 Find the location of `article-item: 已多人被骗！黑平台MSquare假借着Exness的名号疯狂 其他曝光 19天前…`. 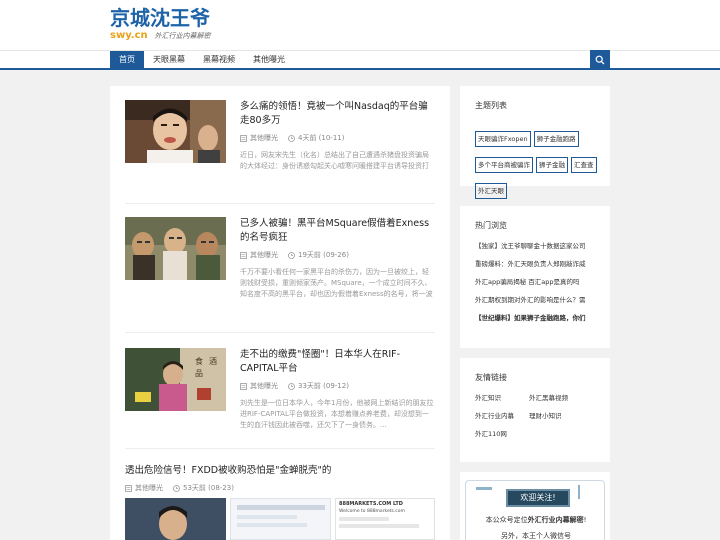

article-item: 已多人被骗！黑平台MSquare假借着Exness的名号疯狂 其他曝光 19天前… is located at coordinates (280, 262).